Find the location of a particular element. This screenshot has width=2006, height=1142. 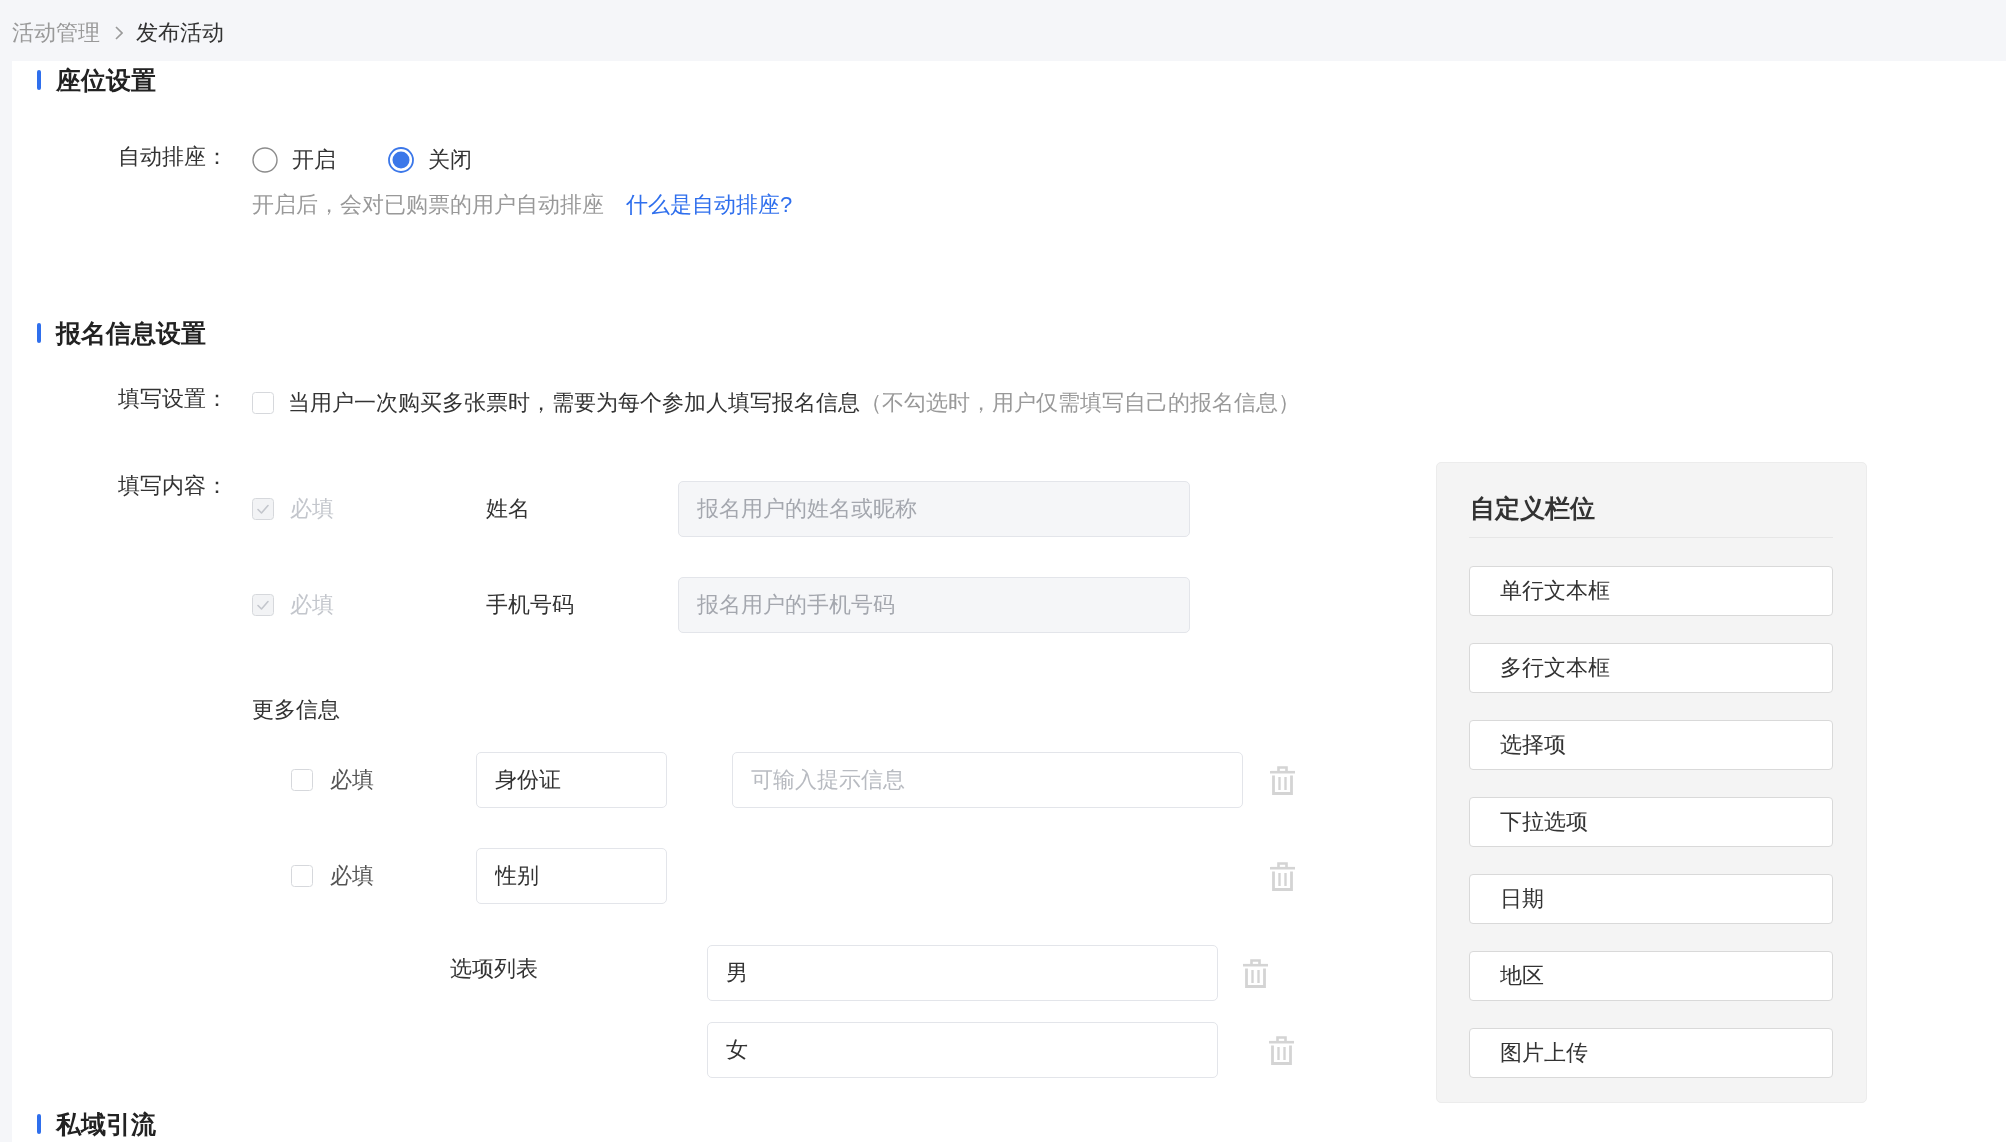

field-type-button: 多行文本框 is located at coordinates (1651, 668).